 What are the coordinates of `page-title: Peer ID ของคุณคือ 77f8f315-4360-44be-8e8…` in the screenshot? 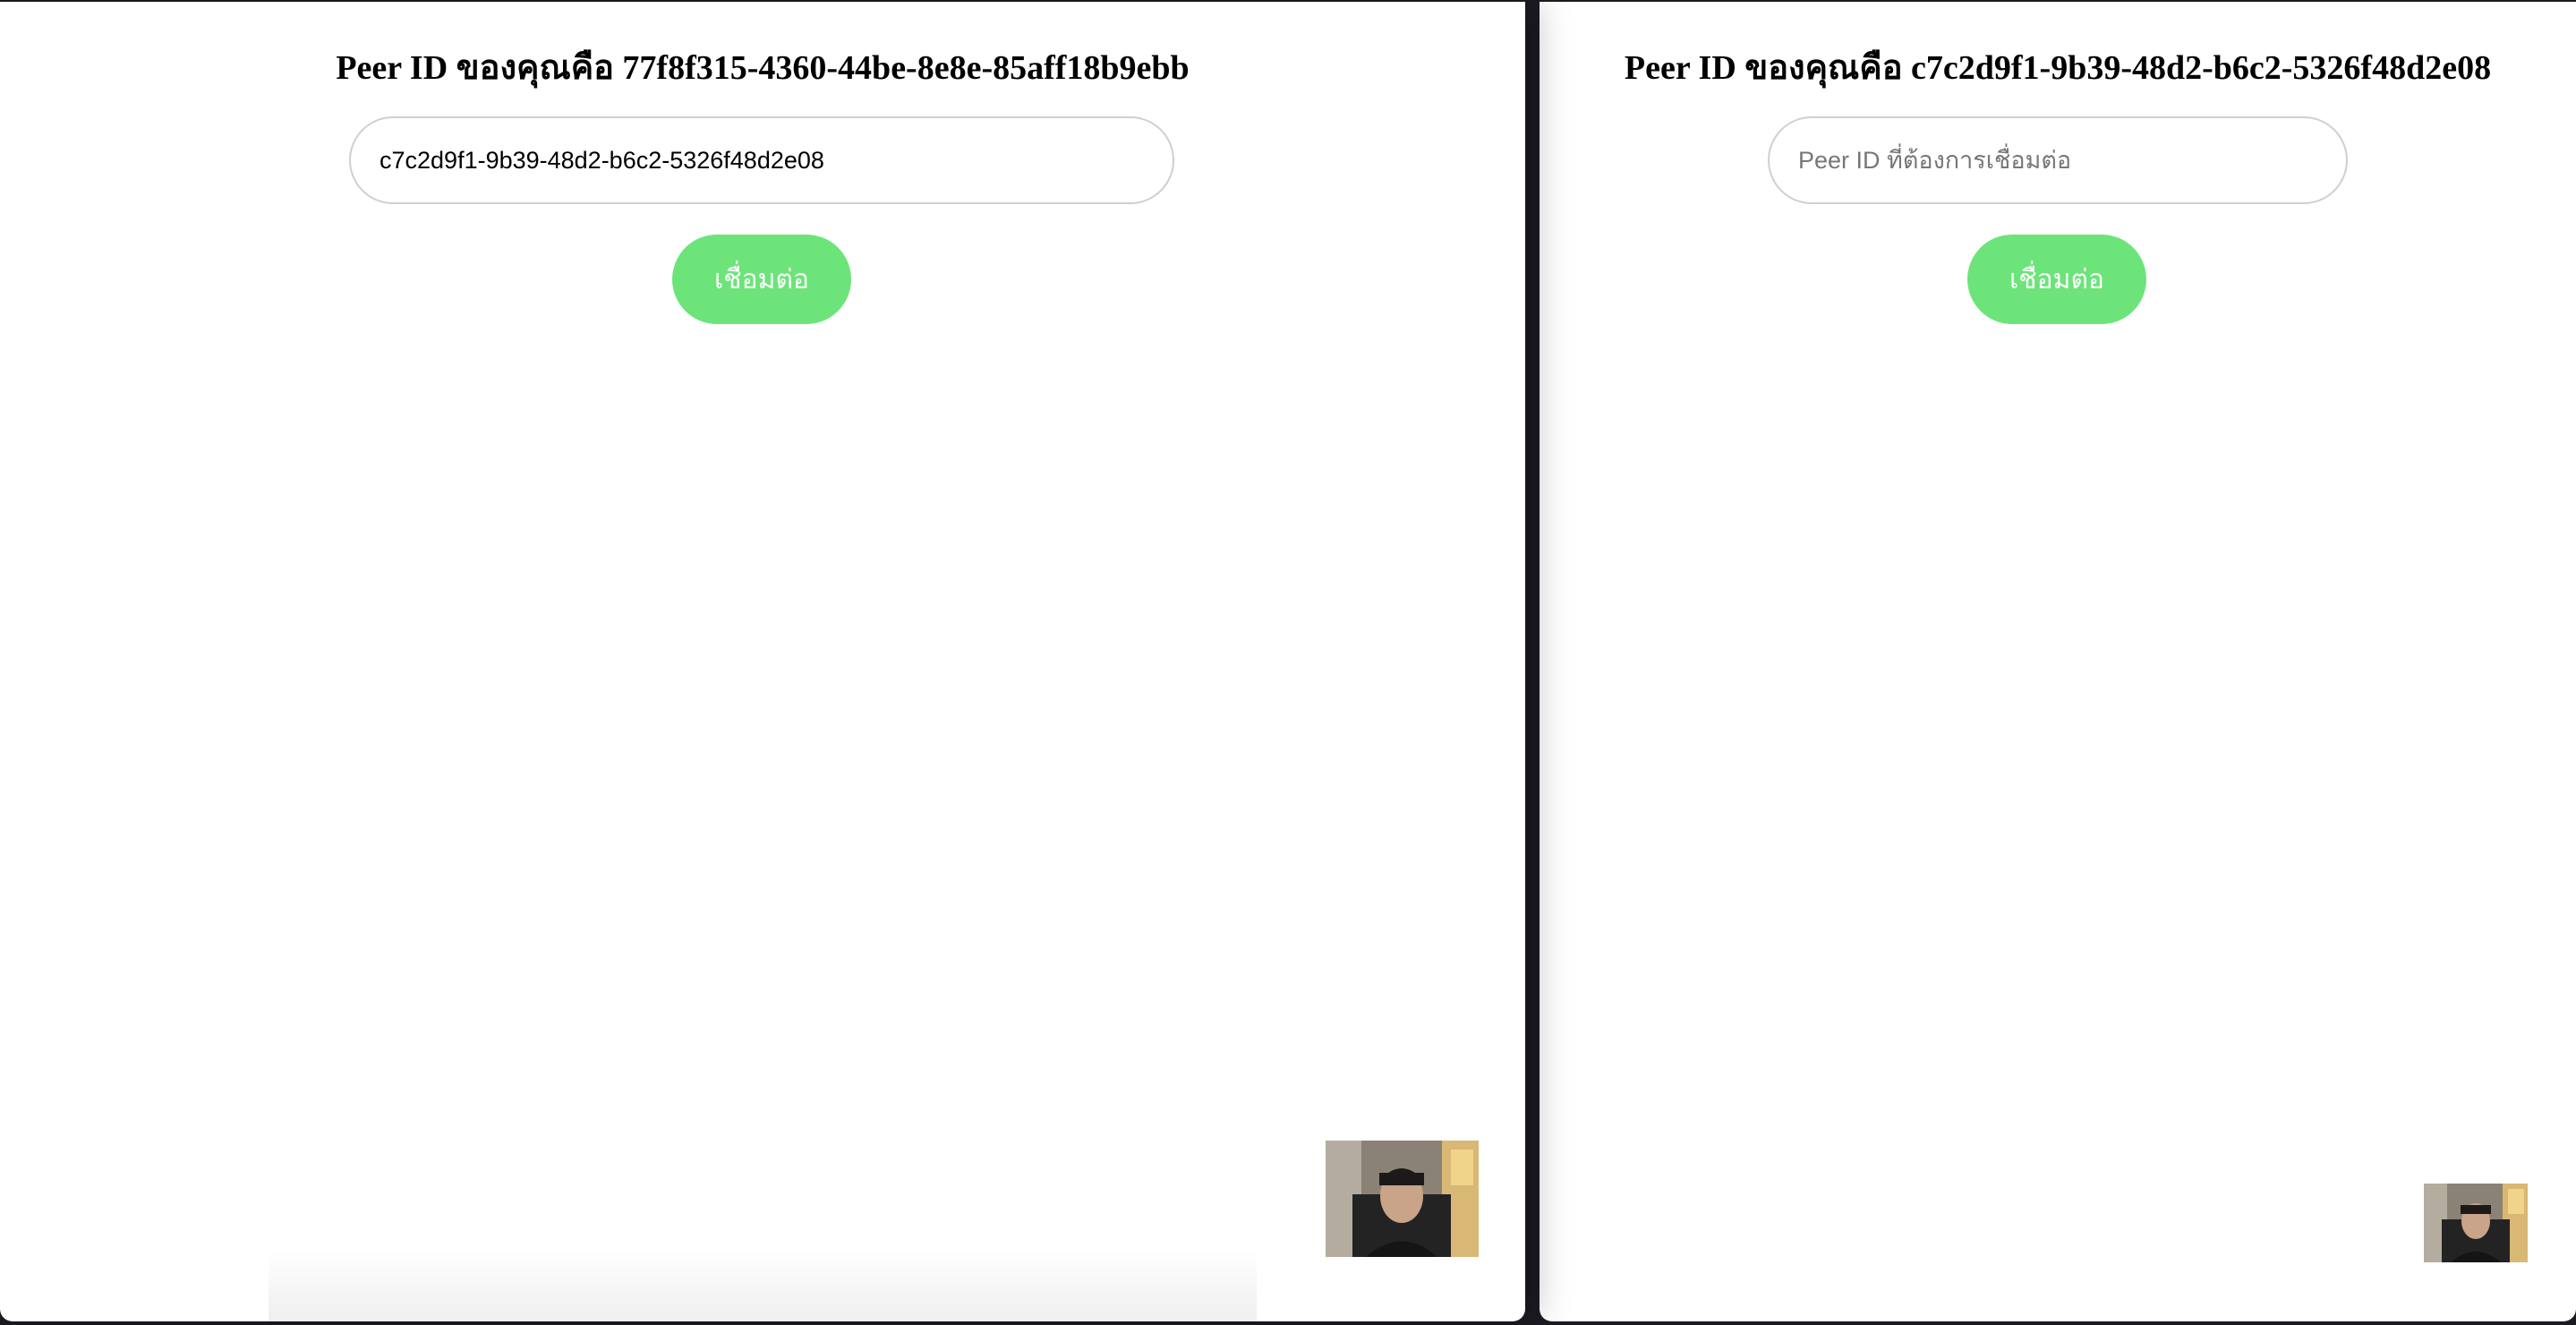 It's located at (763, 68).